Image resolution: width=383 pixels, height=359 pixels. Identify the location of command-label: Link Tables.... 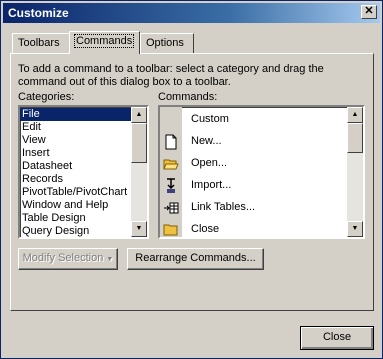
(223, 207).